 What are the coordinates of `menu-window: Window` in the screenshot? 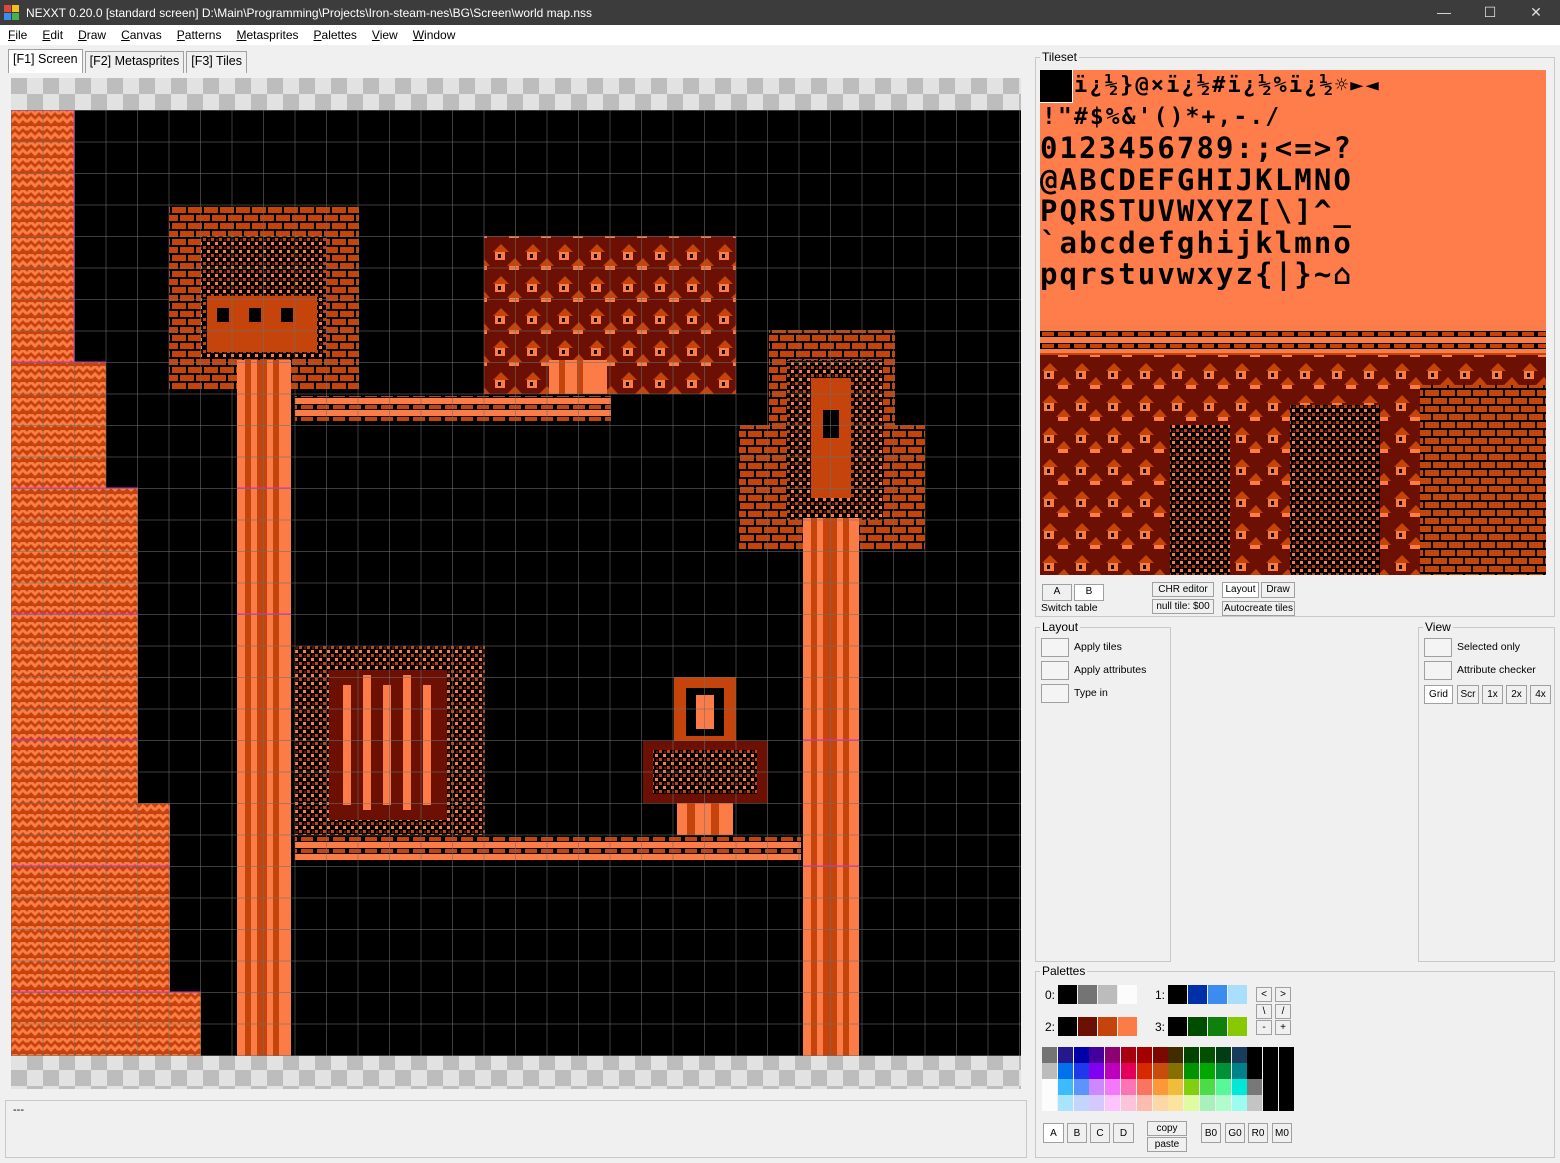 It's located at (434, 35).